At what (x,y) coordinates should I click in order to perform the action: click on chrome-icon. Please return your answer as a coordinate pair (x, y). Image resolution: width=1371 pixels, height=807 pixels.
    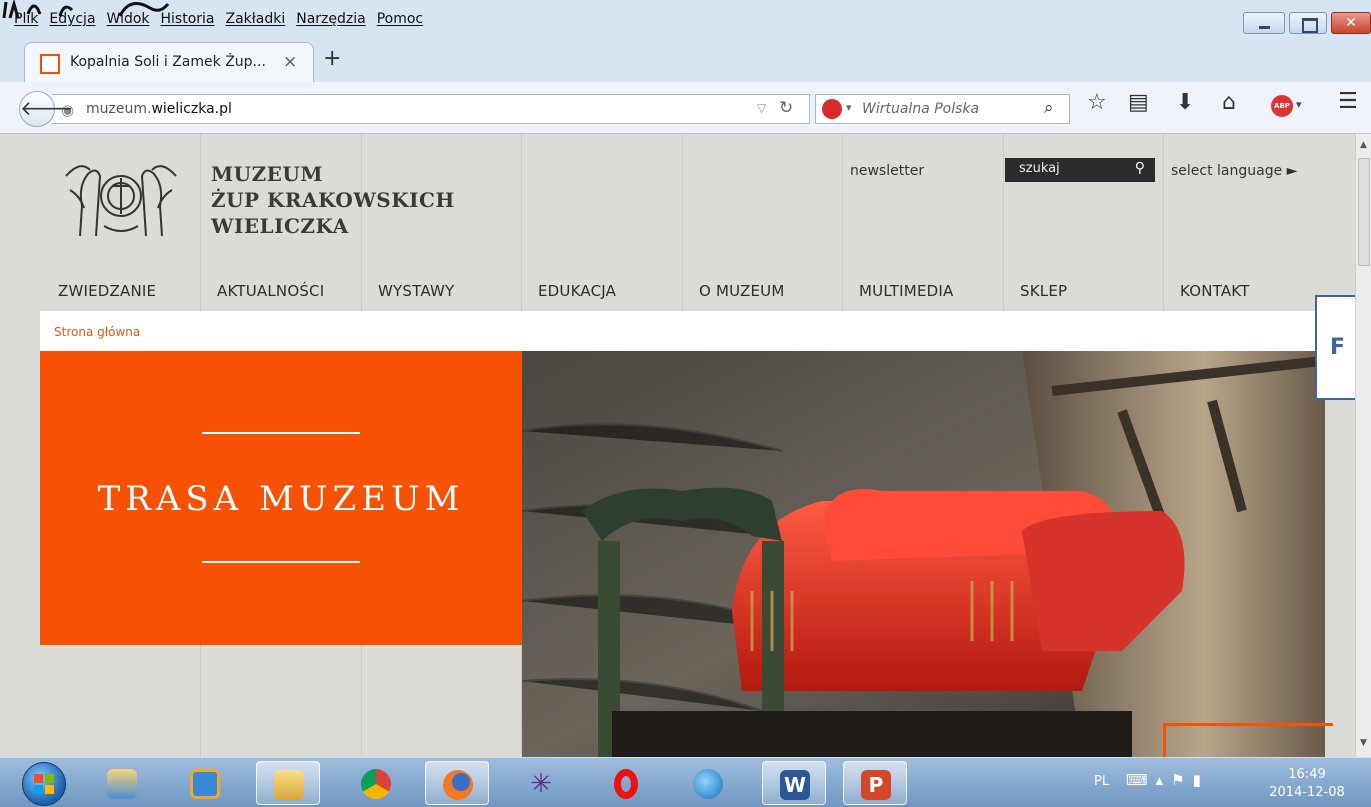
    Looking at the image, I should click on (376, 784).